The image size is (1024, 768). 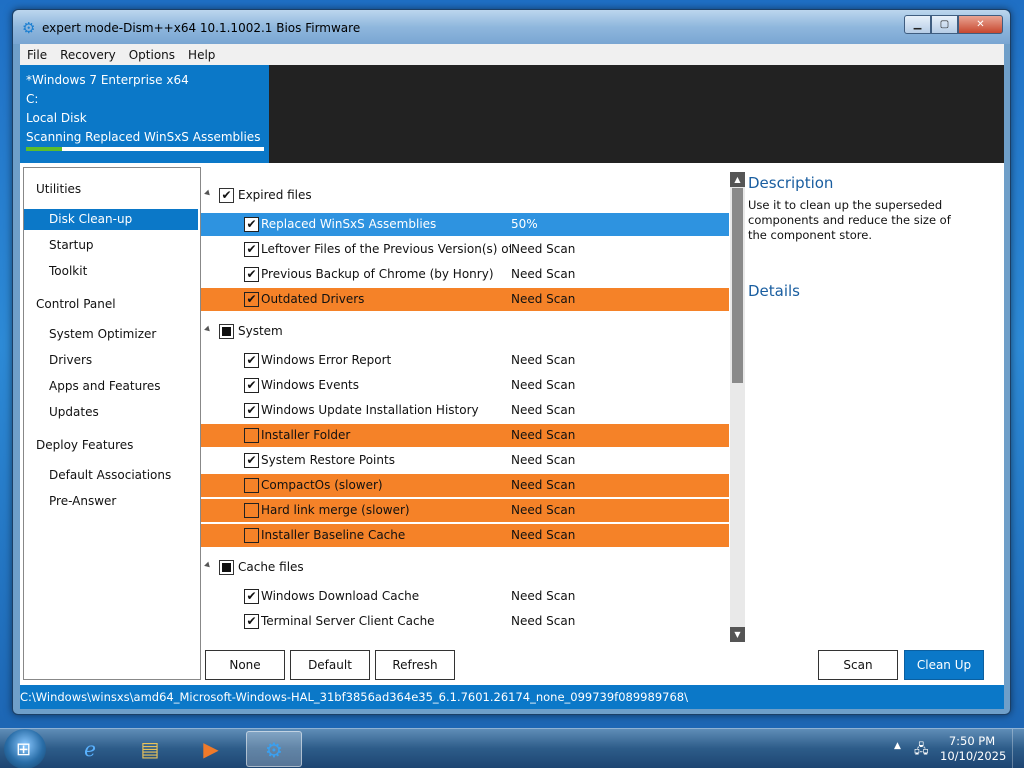 I want to click on scroll-thumb, so click(x=737, y=285).